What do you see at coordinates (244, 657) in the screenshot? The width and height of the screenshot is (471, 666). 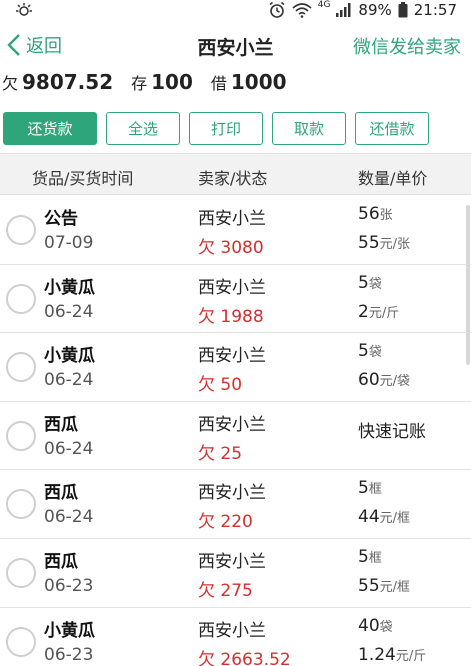 I see `debt-status: 欠 2663.52` at bounding box center [244, 657].